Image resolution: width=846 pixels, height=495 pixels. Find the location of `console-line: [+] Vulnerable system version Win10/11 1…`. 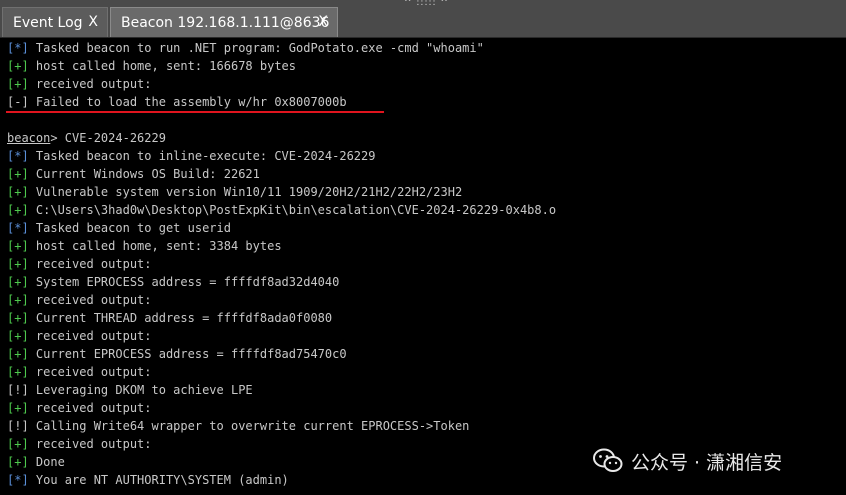

console-line: [+] Vulnerable system version Win10/11 1… is located at coordinates (234, 192).